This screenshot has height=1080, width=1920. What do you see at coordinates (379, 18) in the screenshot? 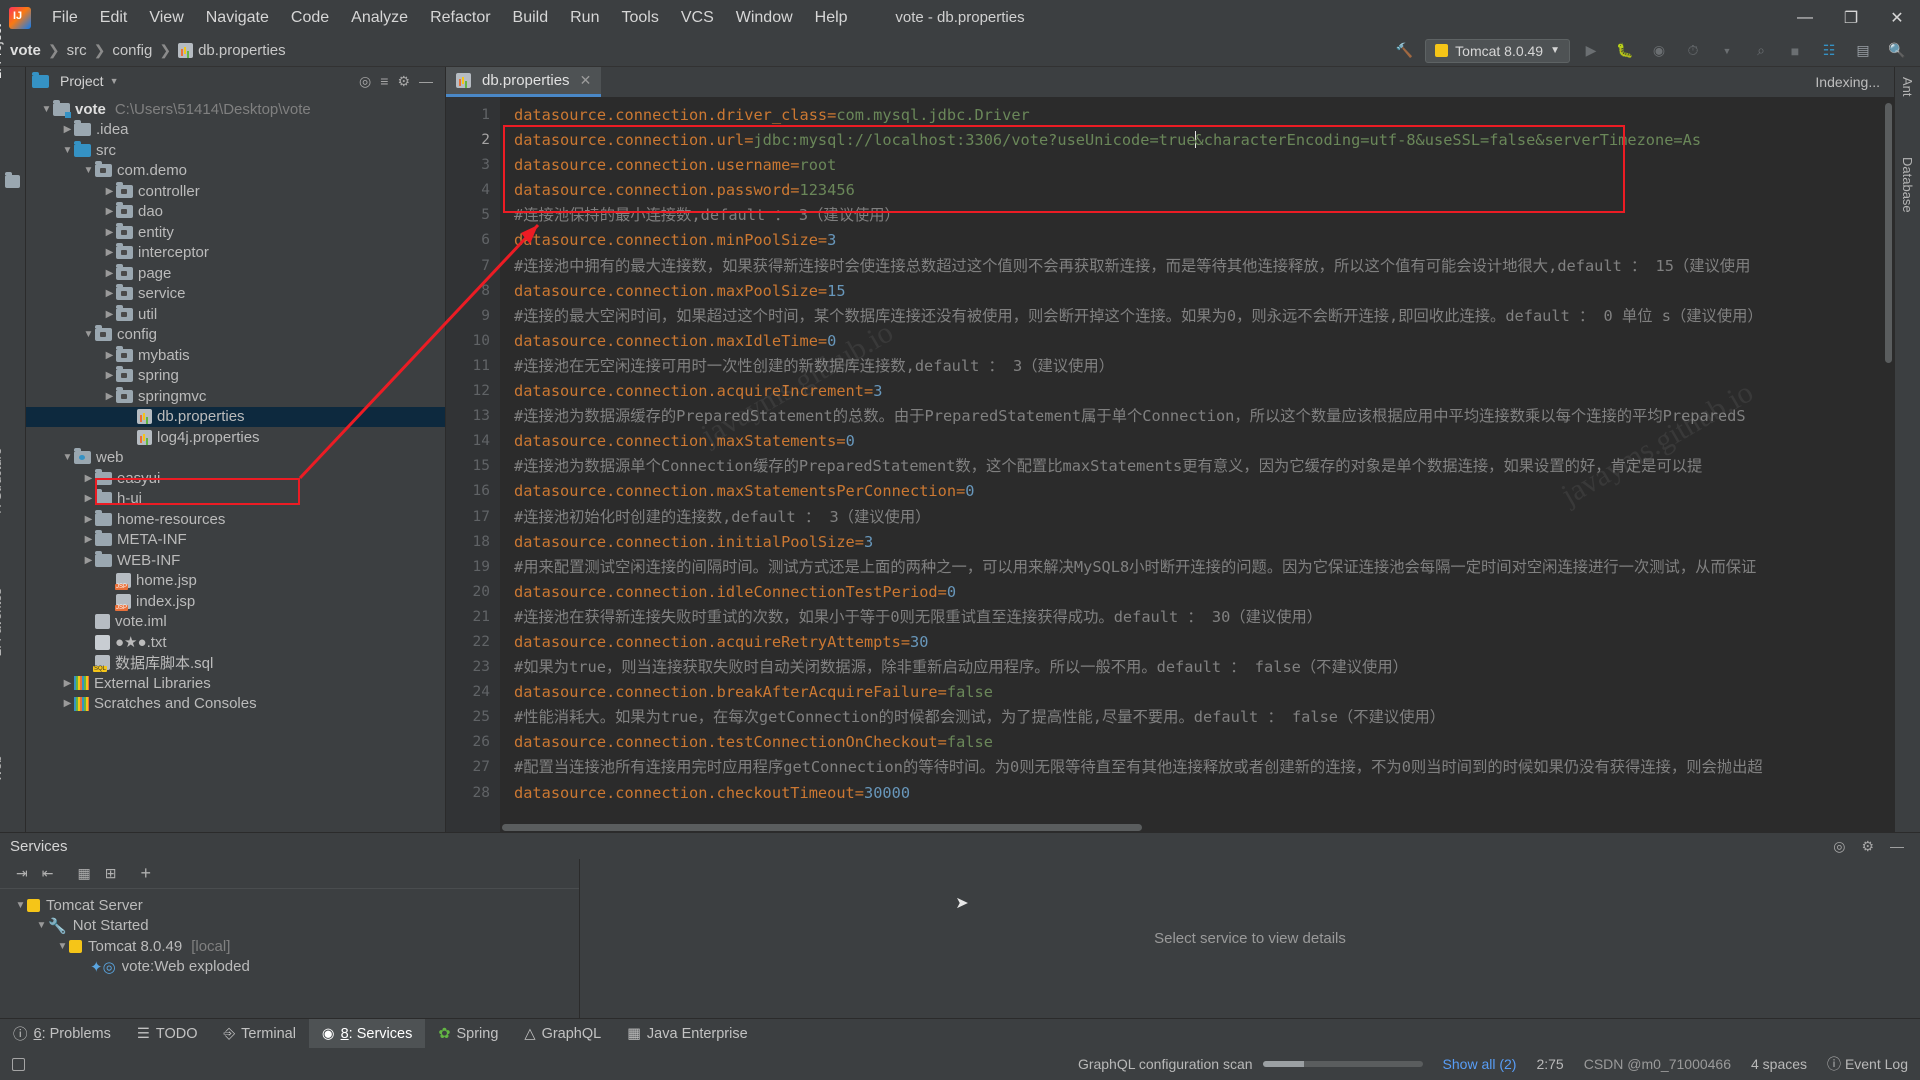
I see `menu-analyze: Analyze` at bounding box center [379, 18].